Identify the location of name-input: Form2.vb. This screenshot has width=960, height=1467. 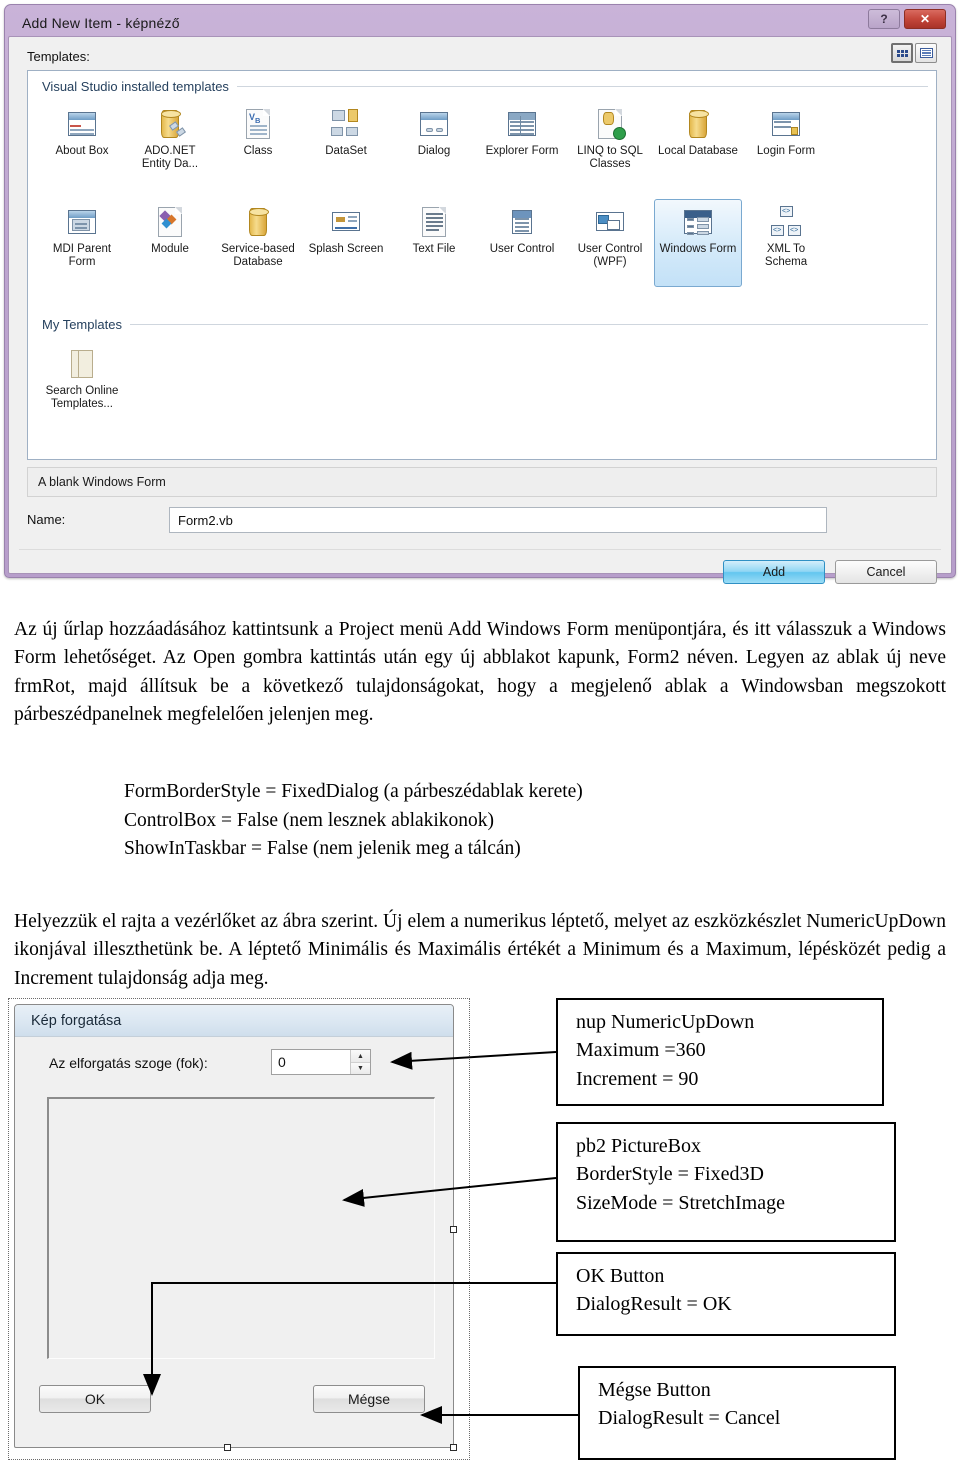
(498, 520).